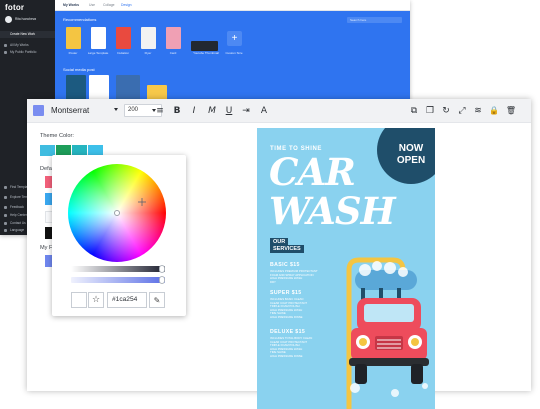 The height and width of the screenshot is (409, 540). Describe the element at coordinates (18, 223) in the screenshot. I see `sidebar-item-contact: Contact Us` at that location.